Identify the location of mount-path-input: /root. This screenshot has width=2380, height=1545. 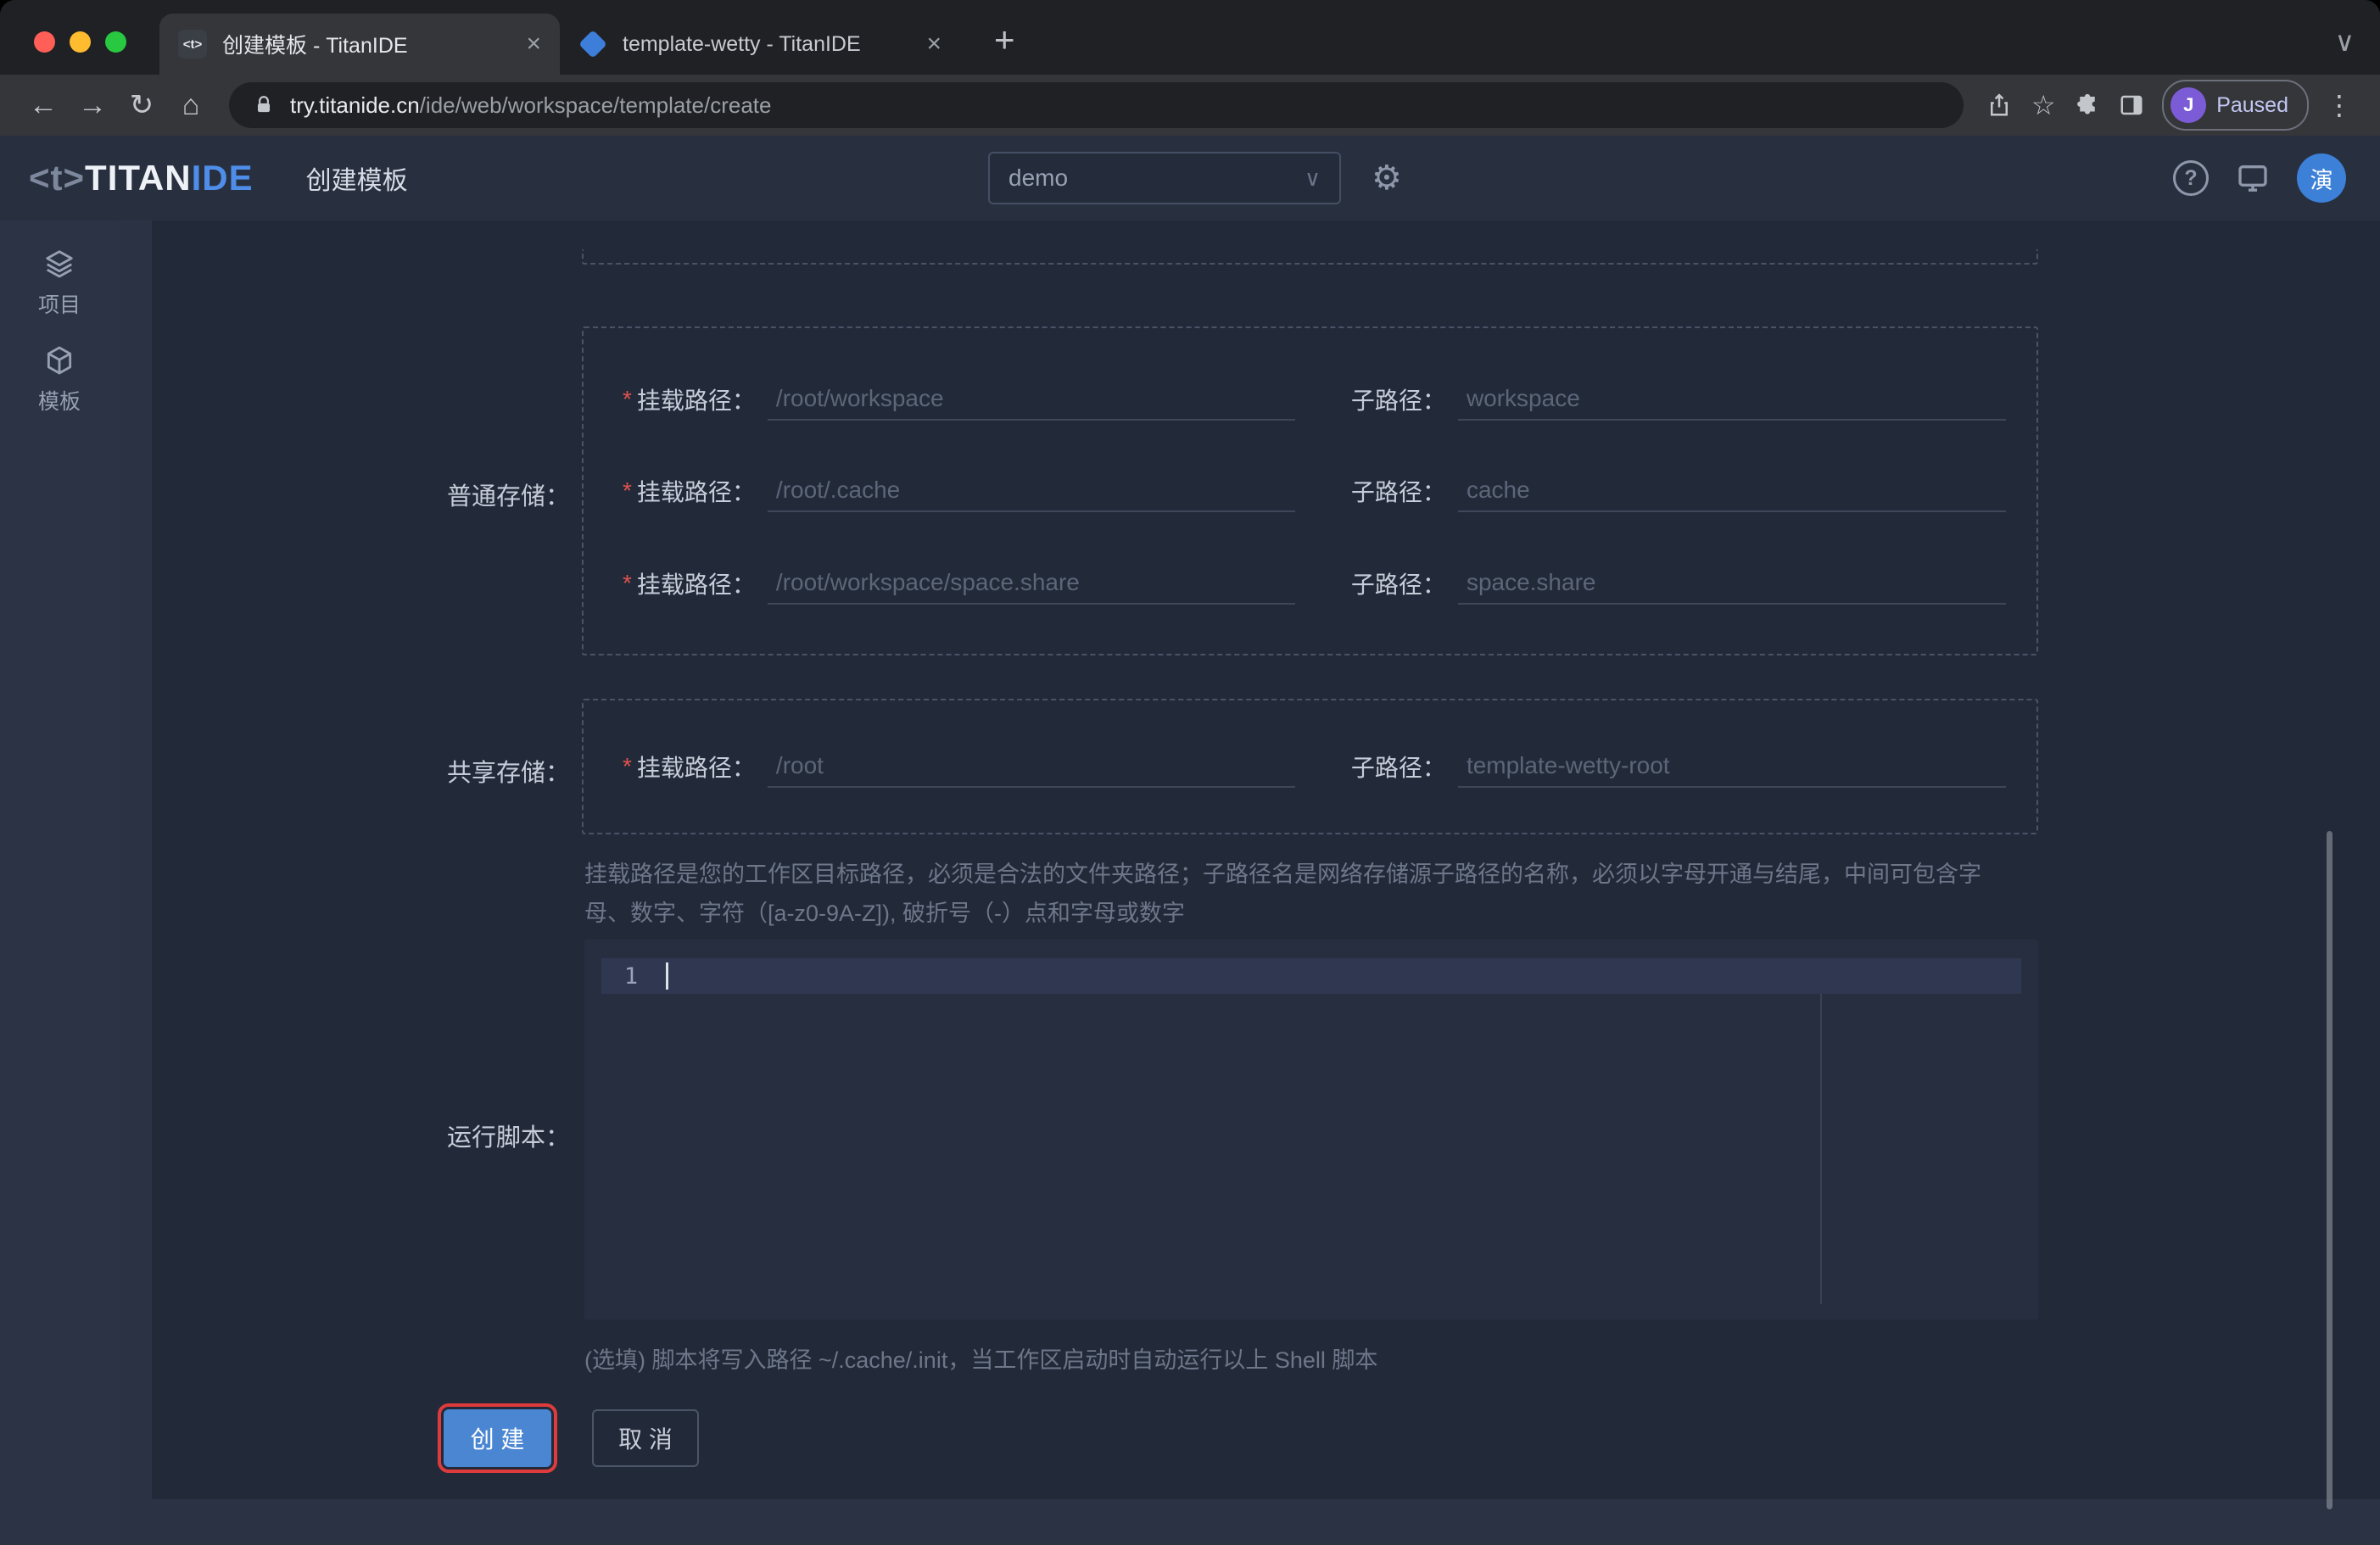
(1031, 766).